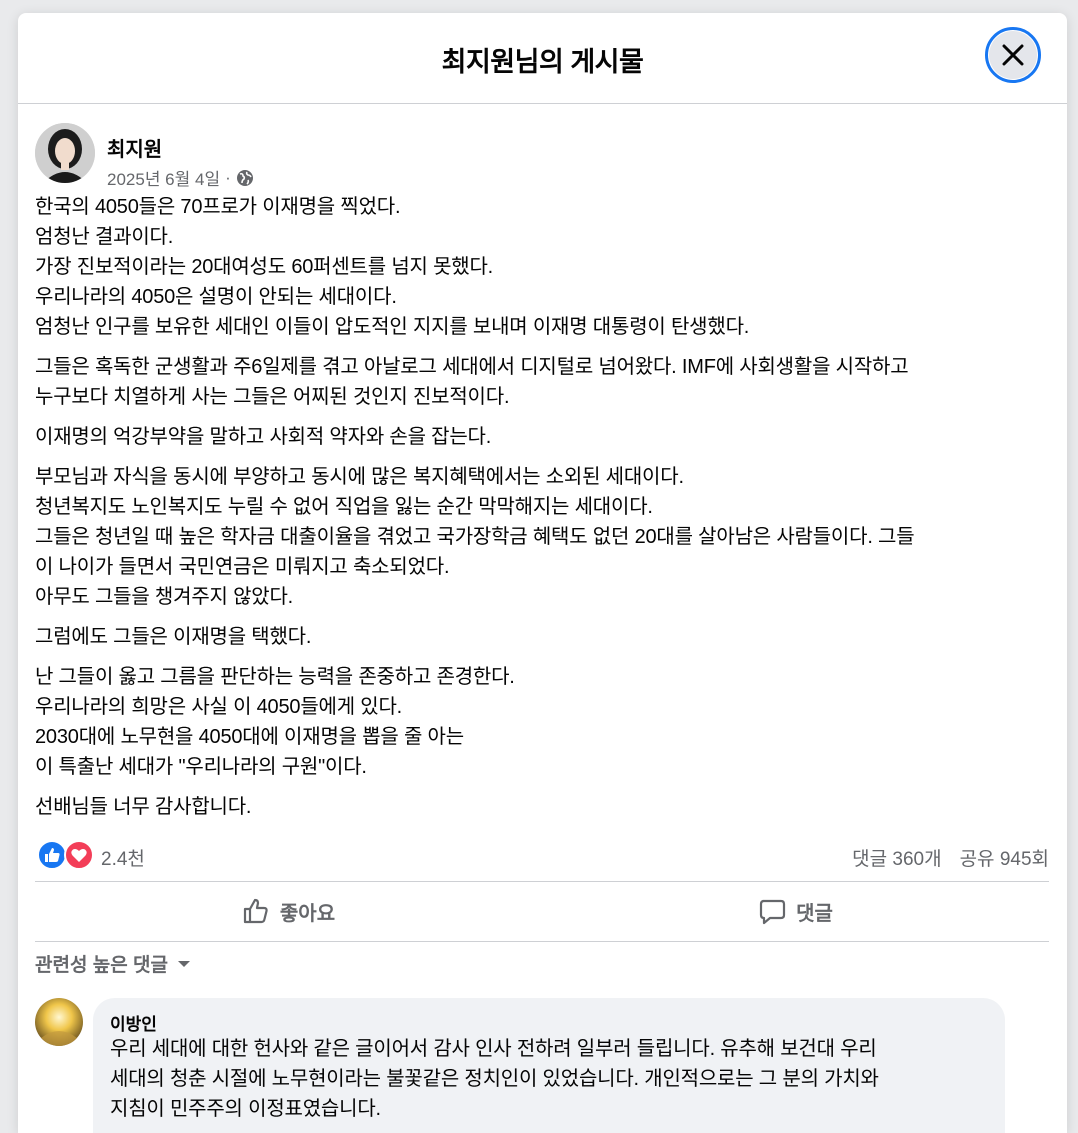 The width and height of the screenshot is (1078, 1133). Describe the element at coordinates (245, 1109) in the screenshot. I see `comment-line: 지침이 민주주의 이정표였습니다.` at that location.